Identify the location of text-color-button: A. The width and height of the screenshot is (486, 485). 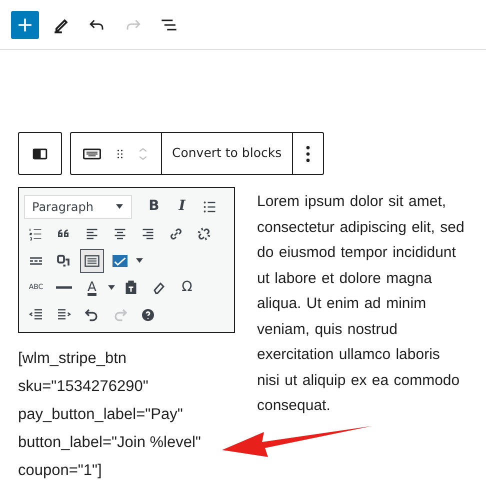
(92, 288).